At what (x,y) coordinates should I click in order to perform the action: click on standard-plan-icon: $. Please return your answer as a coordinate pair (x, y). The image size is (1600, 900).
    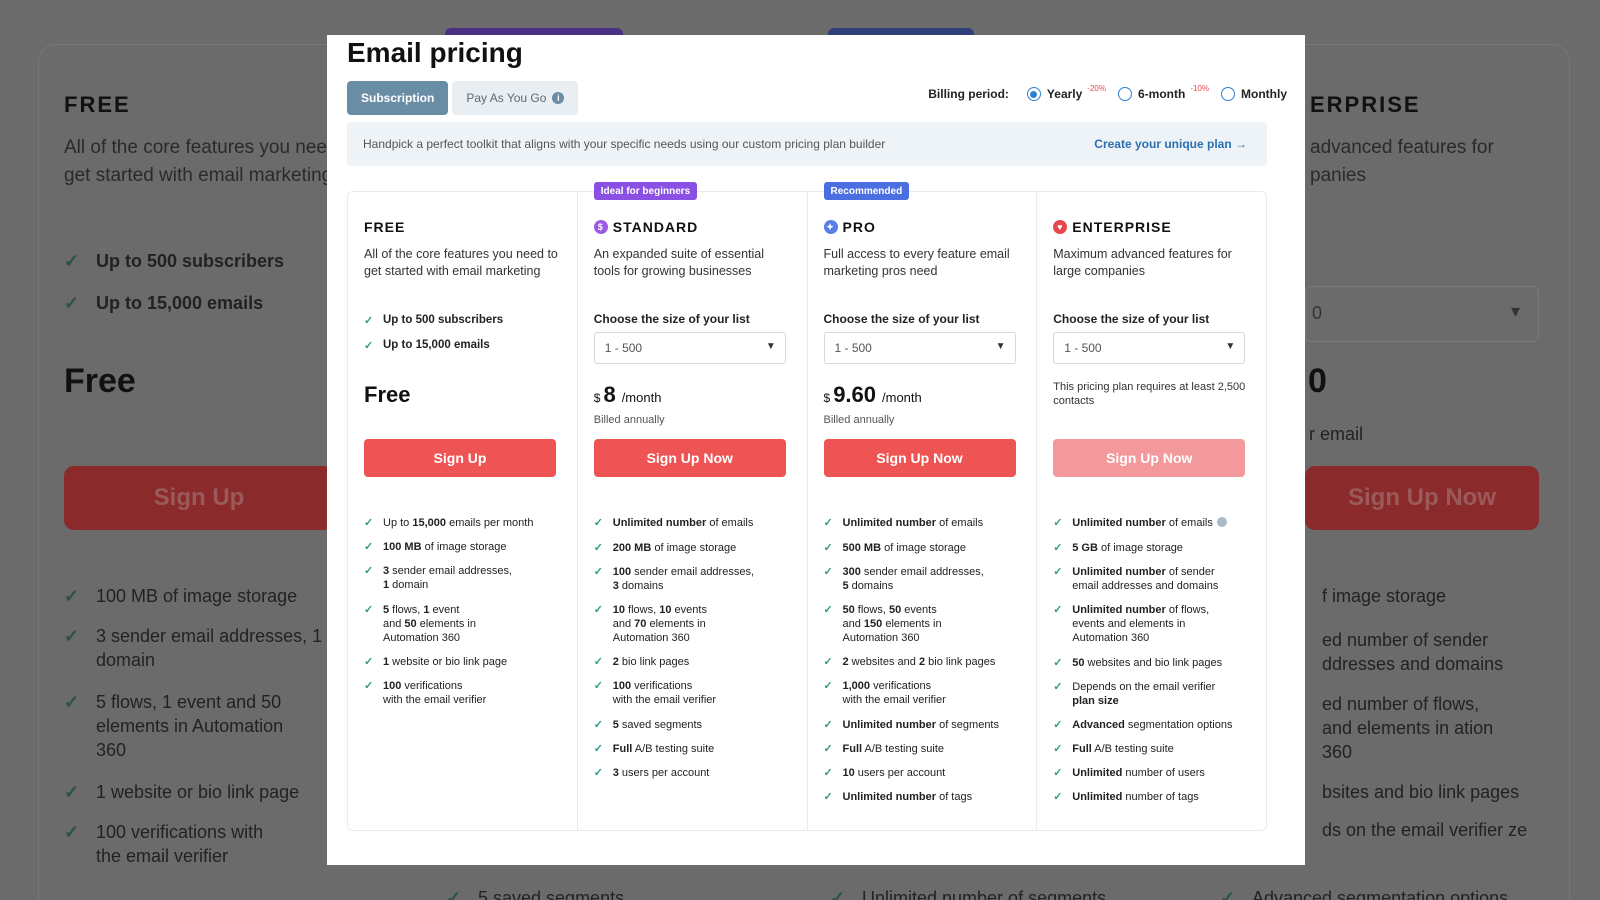
    Looking at the image, I should click on (600, 227).